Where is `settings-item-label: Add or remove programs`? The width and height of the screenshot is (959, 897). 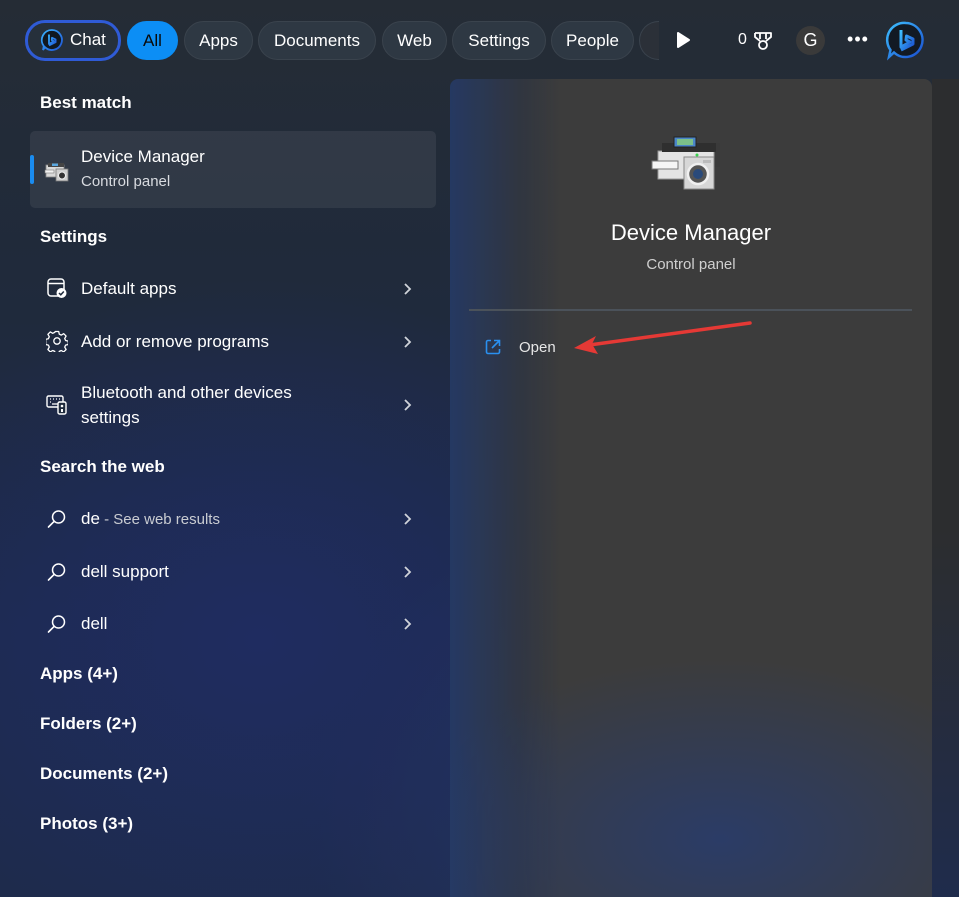
settings-item-label: Add or remove programs is located at coordinates (175, 341).